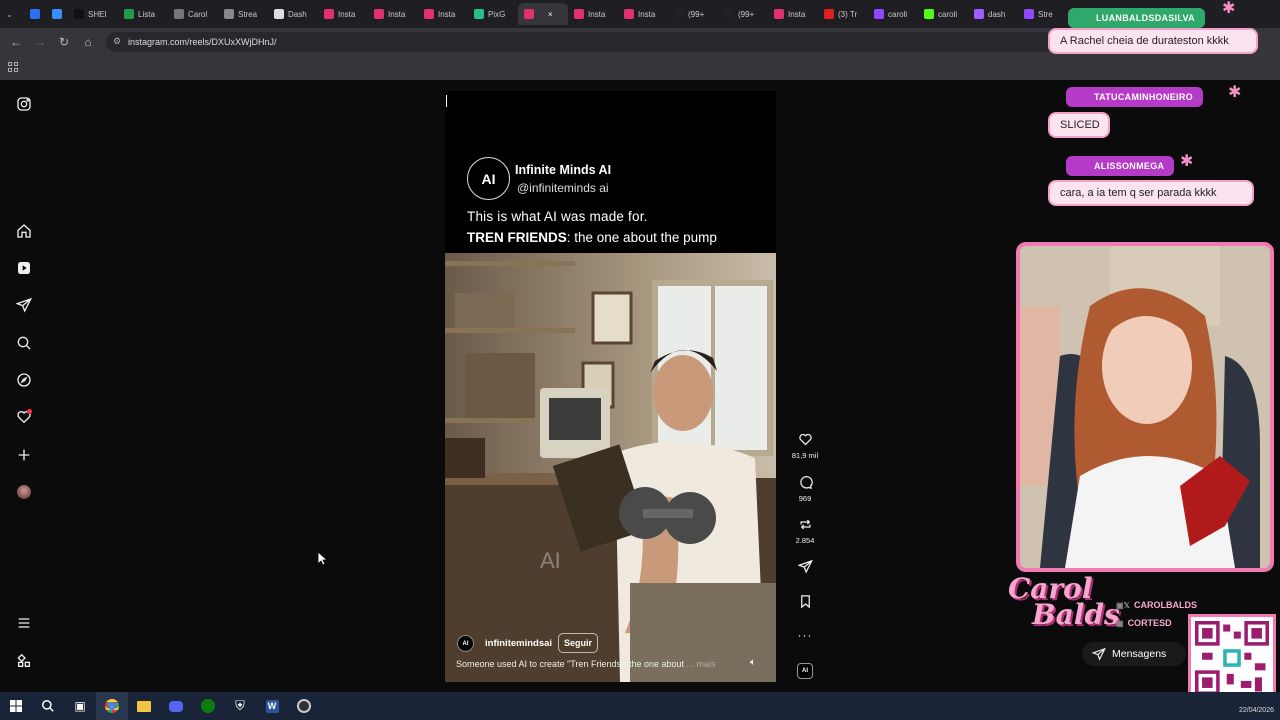 This screenshot has height=720, width=1280. What do you see at coordinates (550, 560) in the screenshot?
I see `watermark-text: AI` at bounding box center [550, 560].